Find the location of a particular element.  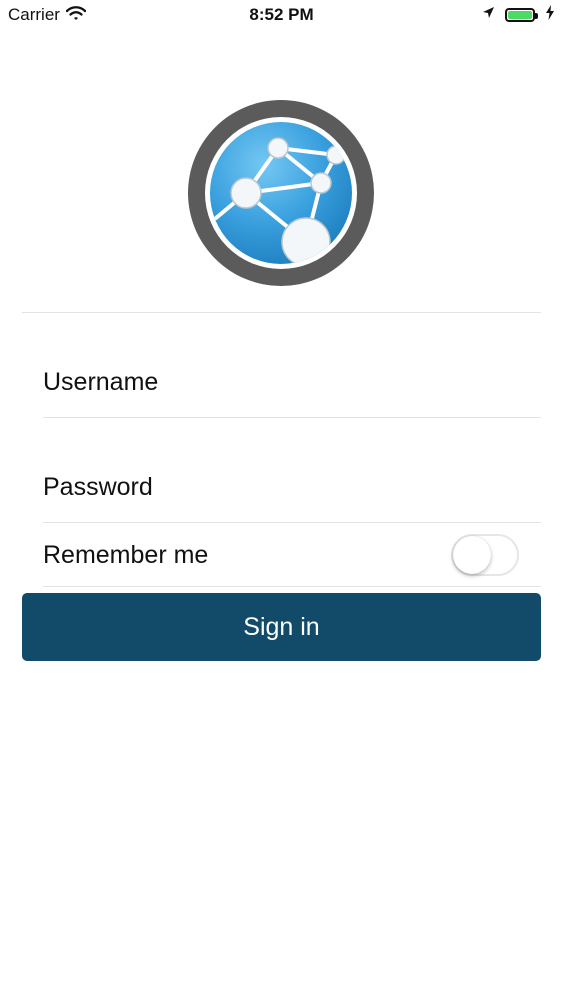

sign-in-button: Sign in is located at coordinates (281, 627).